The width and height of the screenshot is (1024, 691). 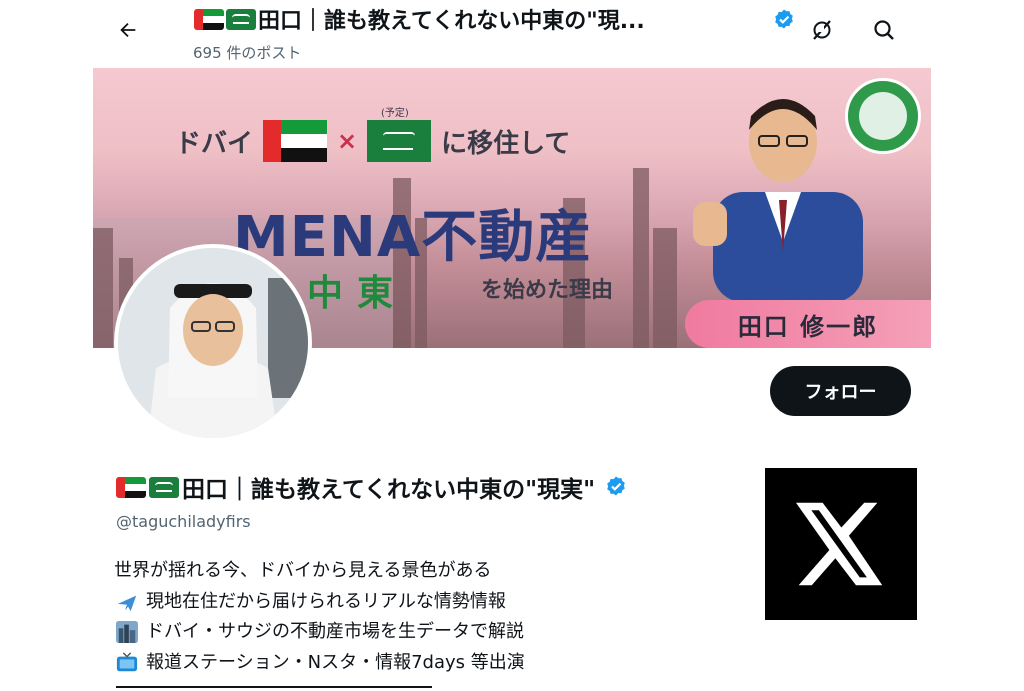 What do you see at coordinates (127, 632) in the screenshot?
I see `cityscape-emoji-icon` at bounding box center [127, 632].